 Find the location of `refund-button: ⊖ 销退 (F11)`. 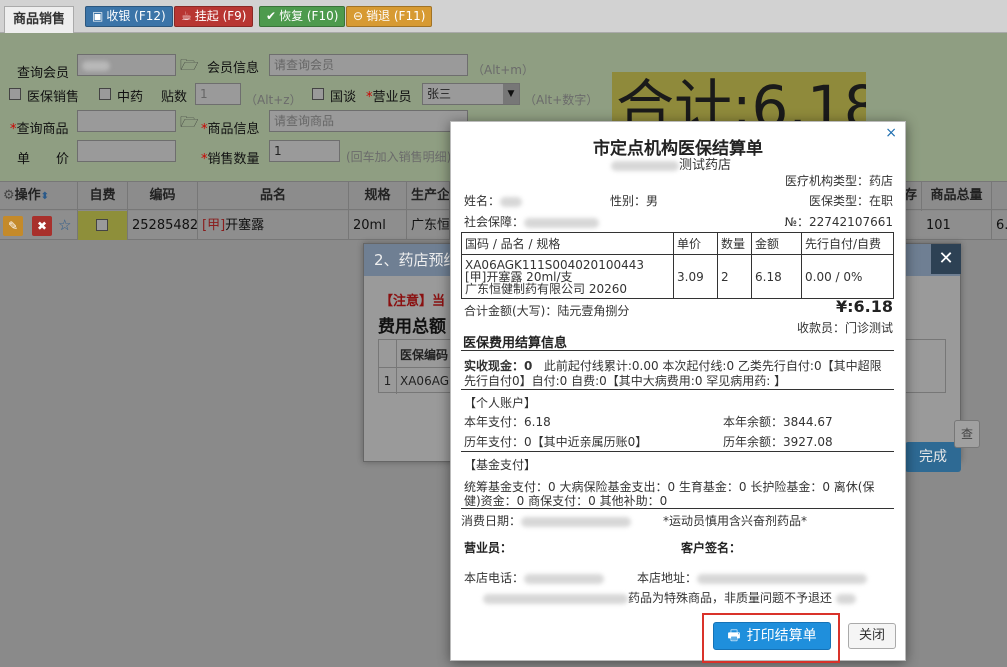

refund-button: ⊖ 销退 (F11) is located at coordinates (389, 16).